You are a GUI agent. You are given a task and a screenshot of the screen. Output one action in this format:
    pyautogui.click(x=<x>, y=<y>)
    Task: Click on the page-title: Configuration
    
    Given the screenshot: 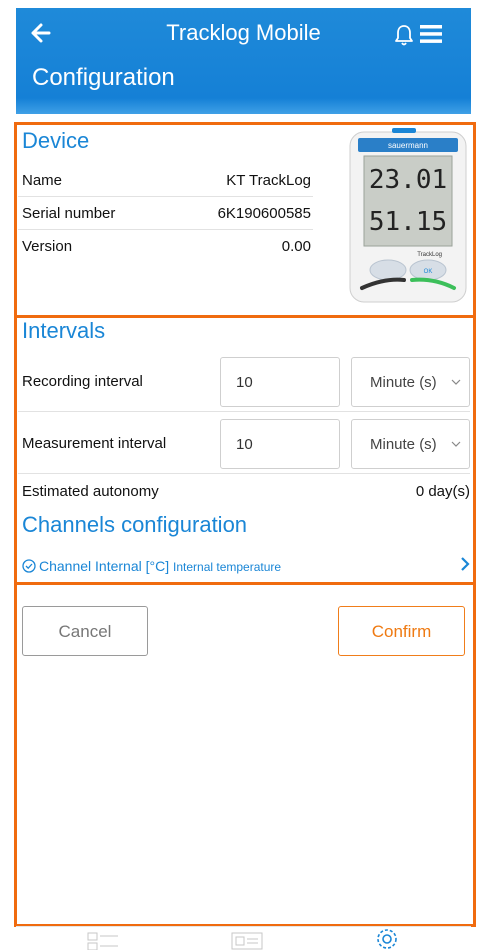 What is the action you would take?
    pyautogui.click(x=103, y=77)
    